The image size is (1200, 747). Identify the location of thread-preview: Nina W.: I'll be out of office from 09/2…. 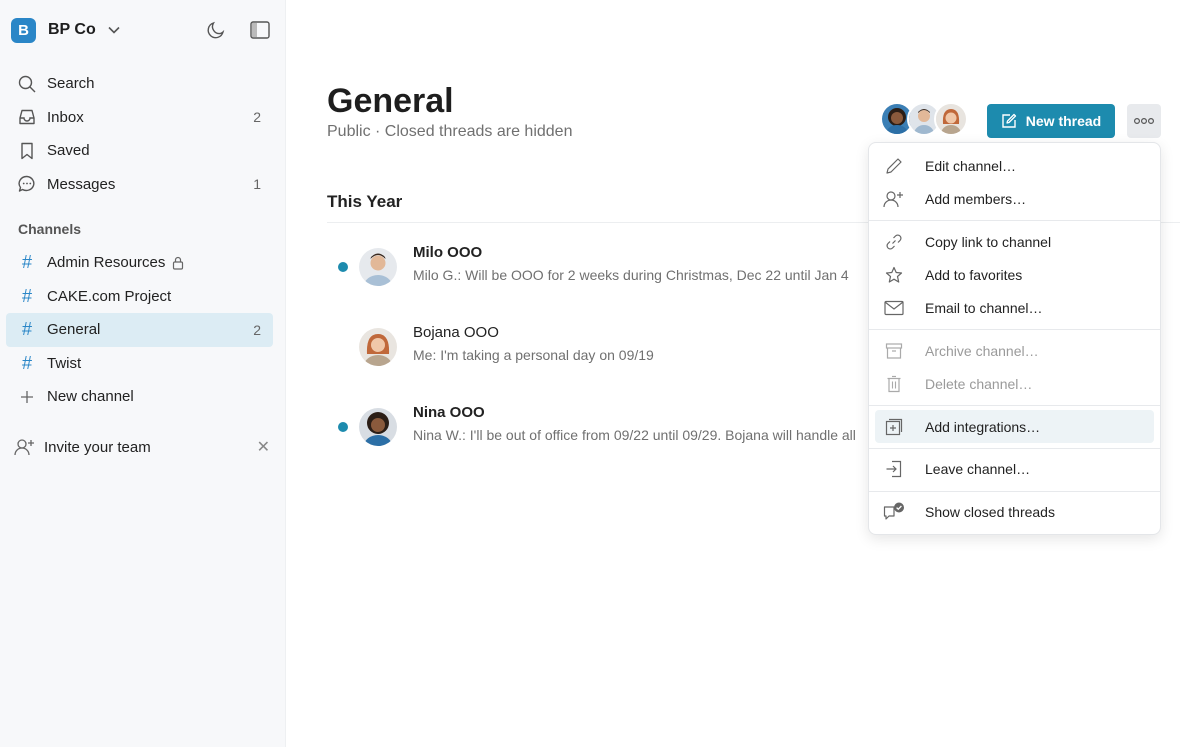
(634, 435).